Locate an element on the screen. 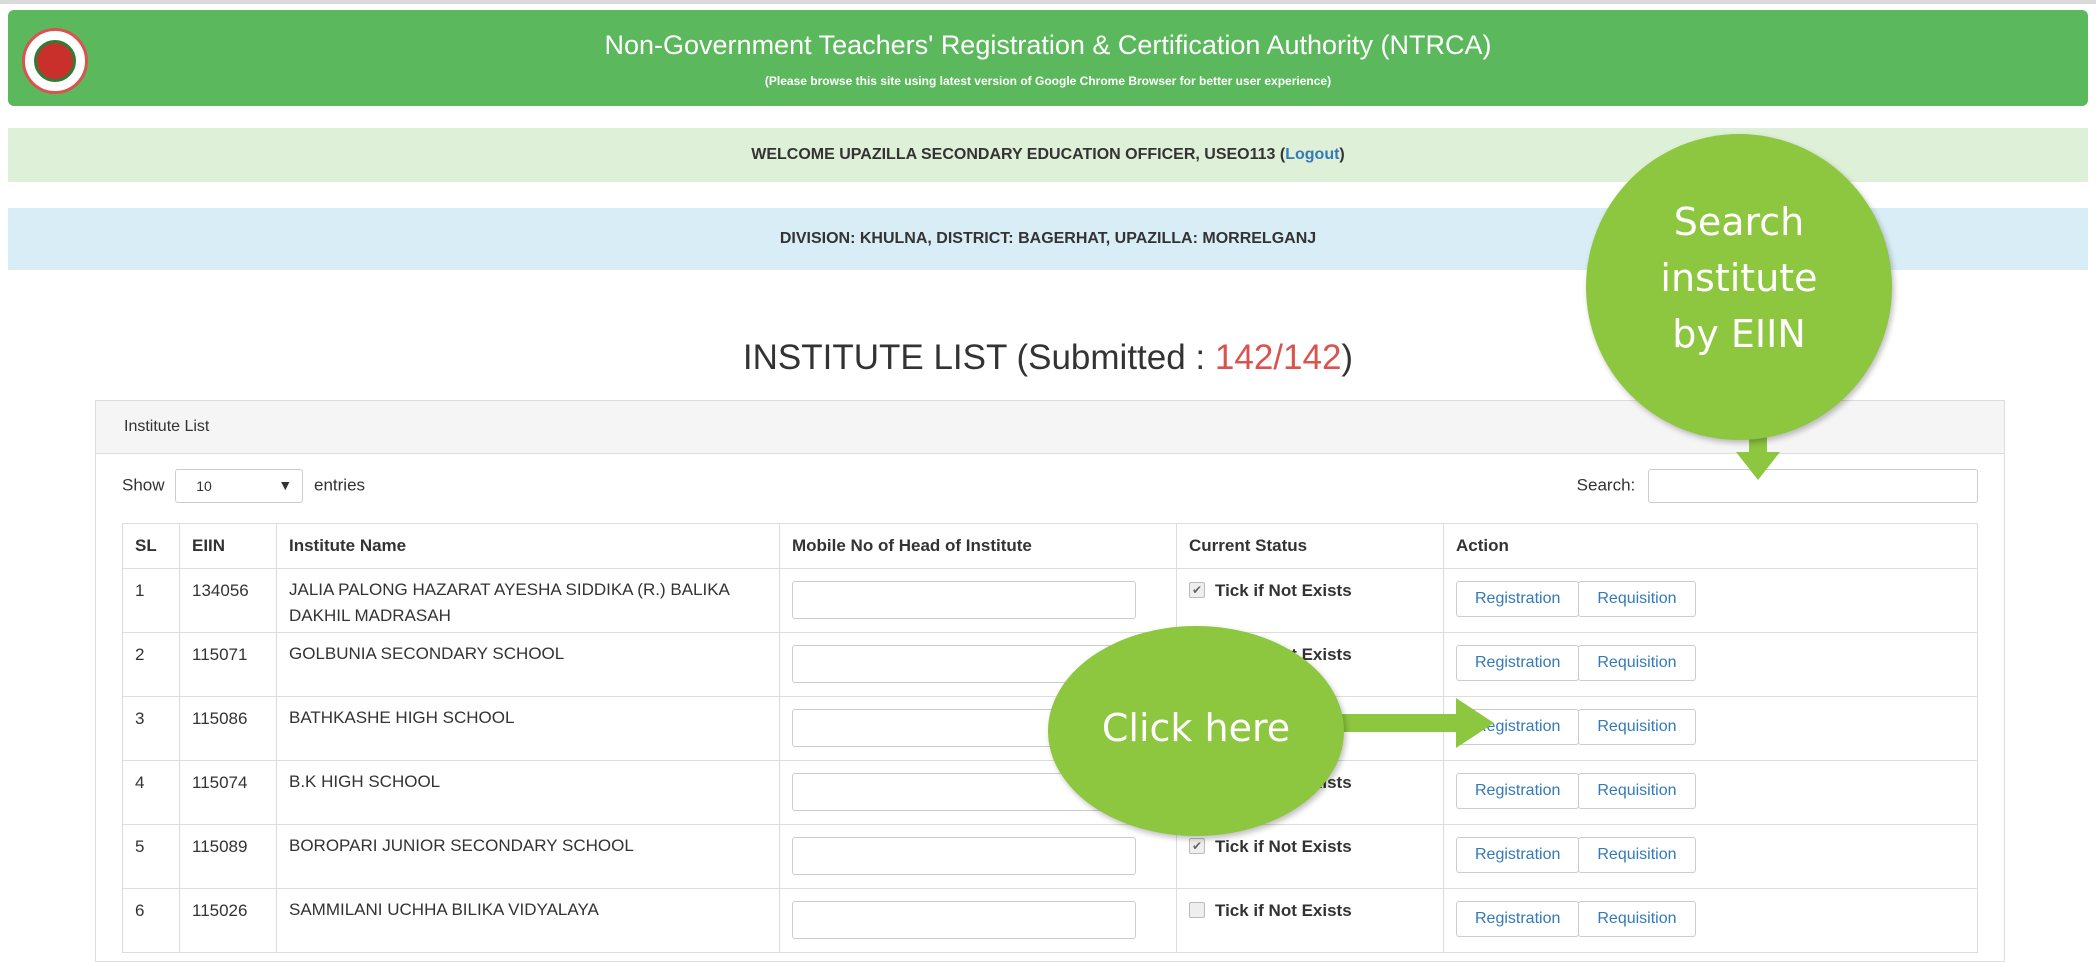 This screenshot has width=2096, height=962. search-callout-line2: institute is located at coordinates (1739, 278).